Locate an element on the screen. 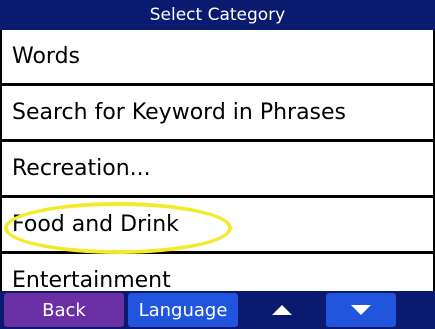 The image size is (435, 329). up-arrow-icon is located at coordinates (282, 310).